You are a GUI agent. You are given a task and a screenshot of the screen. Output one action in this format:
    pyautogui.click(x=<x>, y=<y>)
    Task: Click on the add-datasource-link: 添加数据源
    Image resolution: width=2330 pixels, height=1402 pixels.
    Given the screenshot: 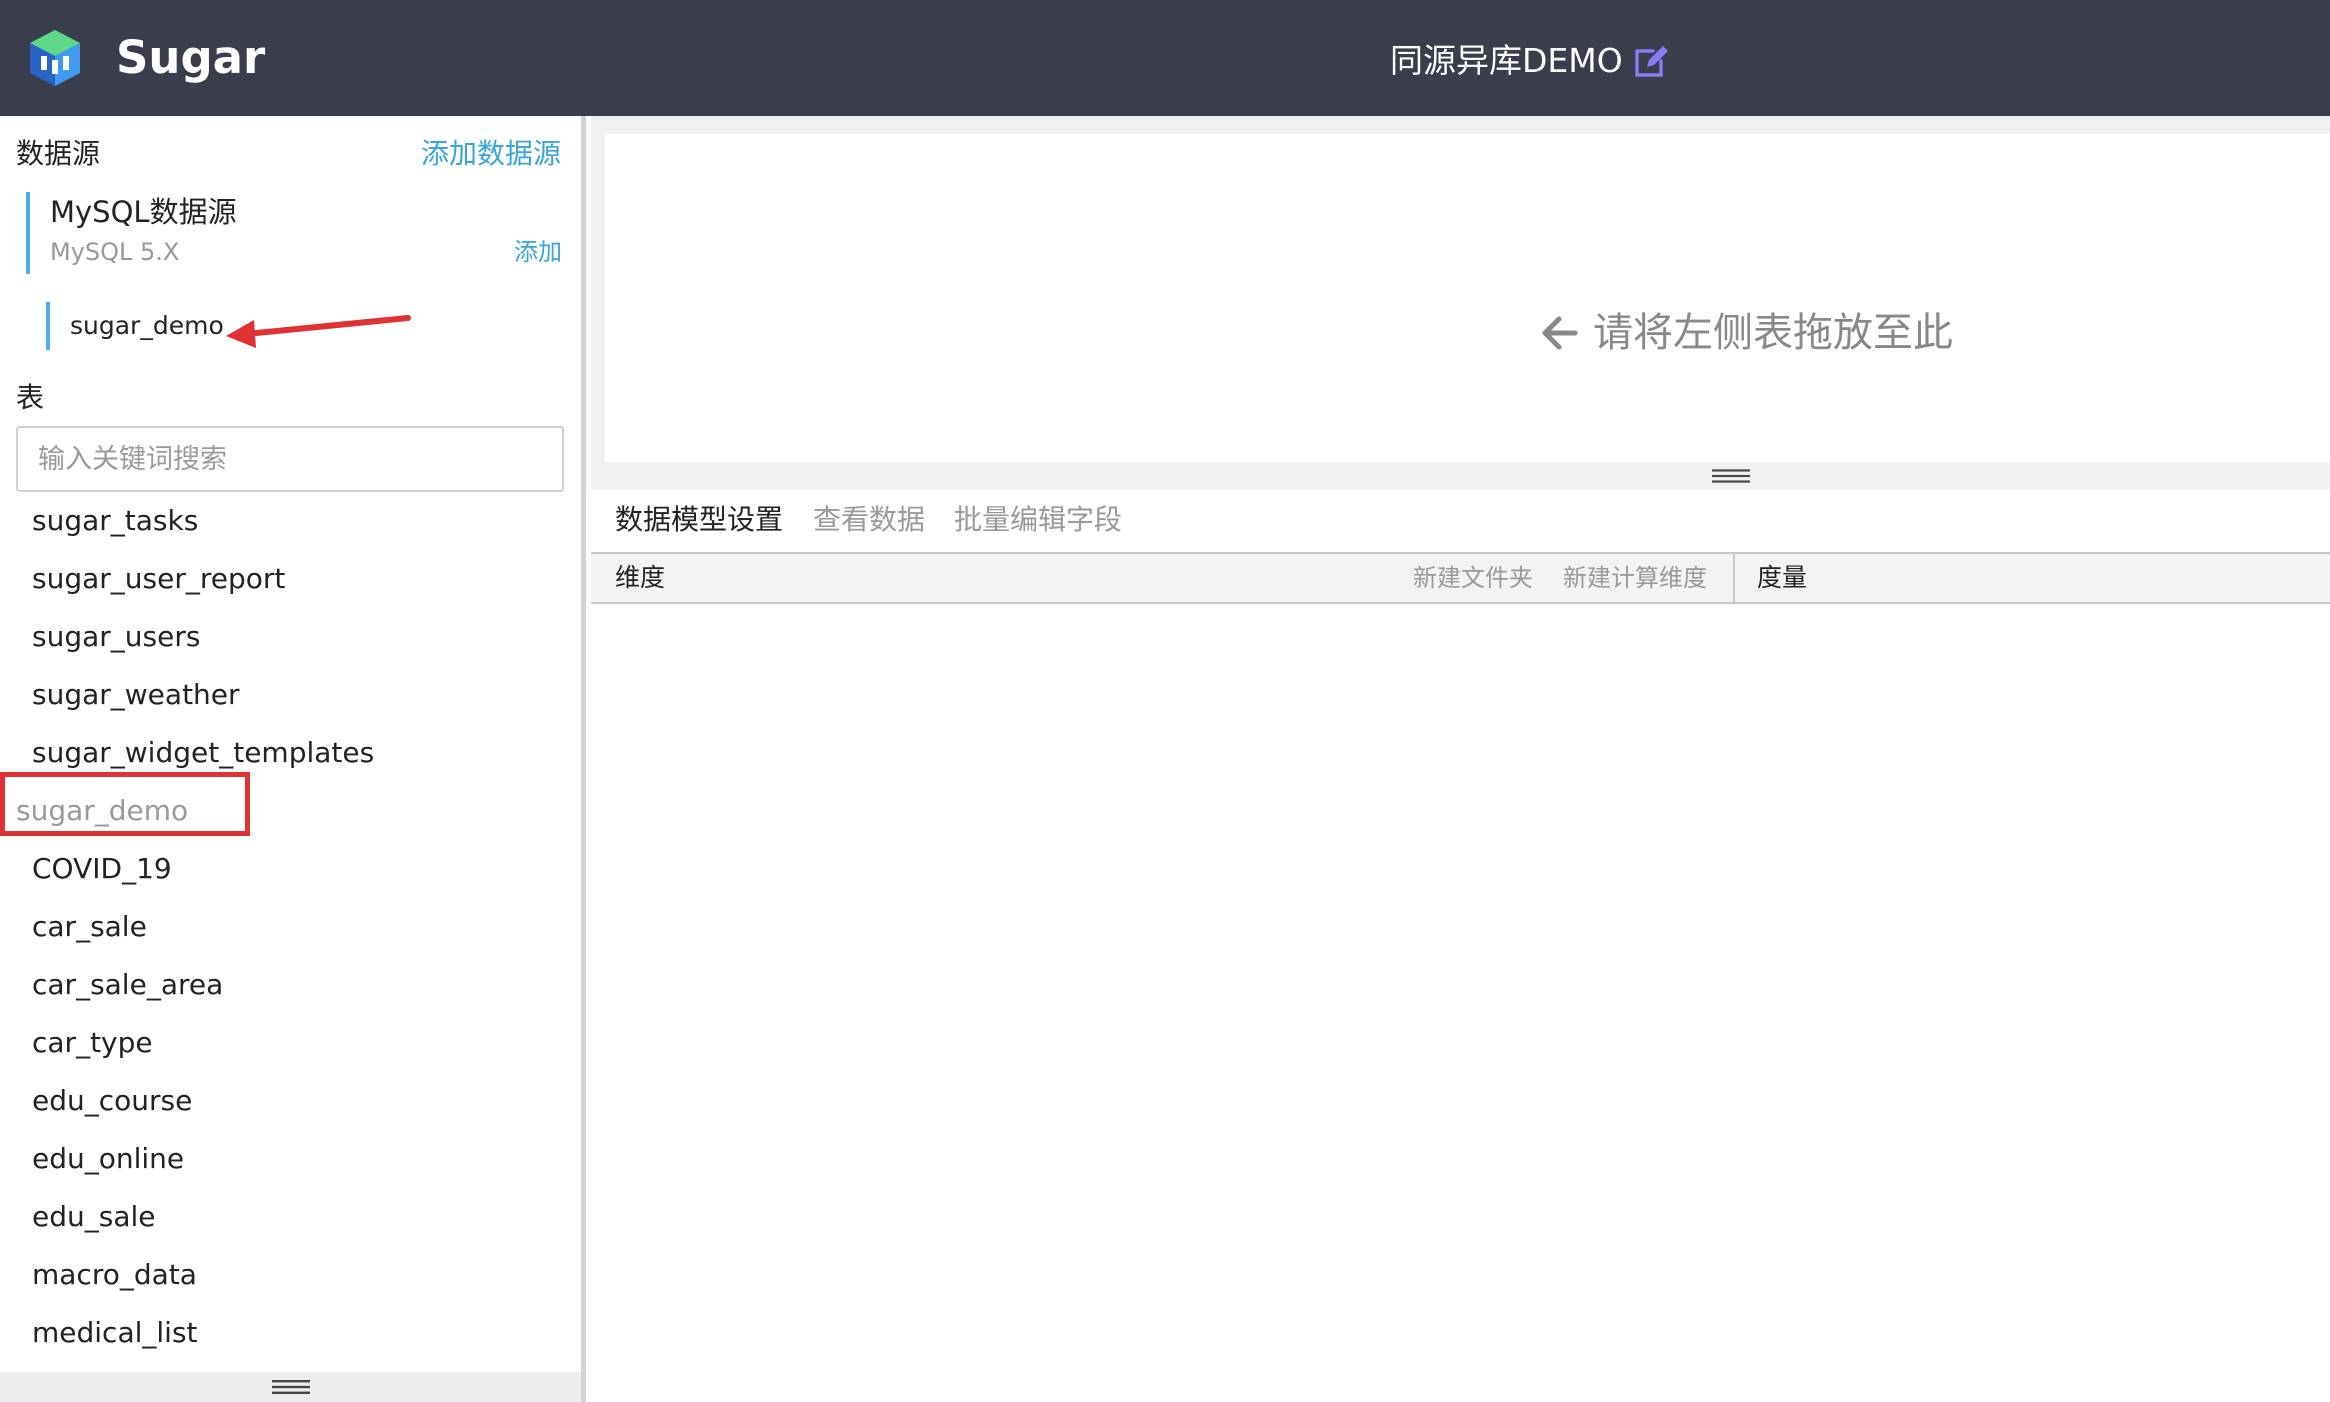 What is the action you would take?
    pyautogui.click(x=491, y=154)
    